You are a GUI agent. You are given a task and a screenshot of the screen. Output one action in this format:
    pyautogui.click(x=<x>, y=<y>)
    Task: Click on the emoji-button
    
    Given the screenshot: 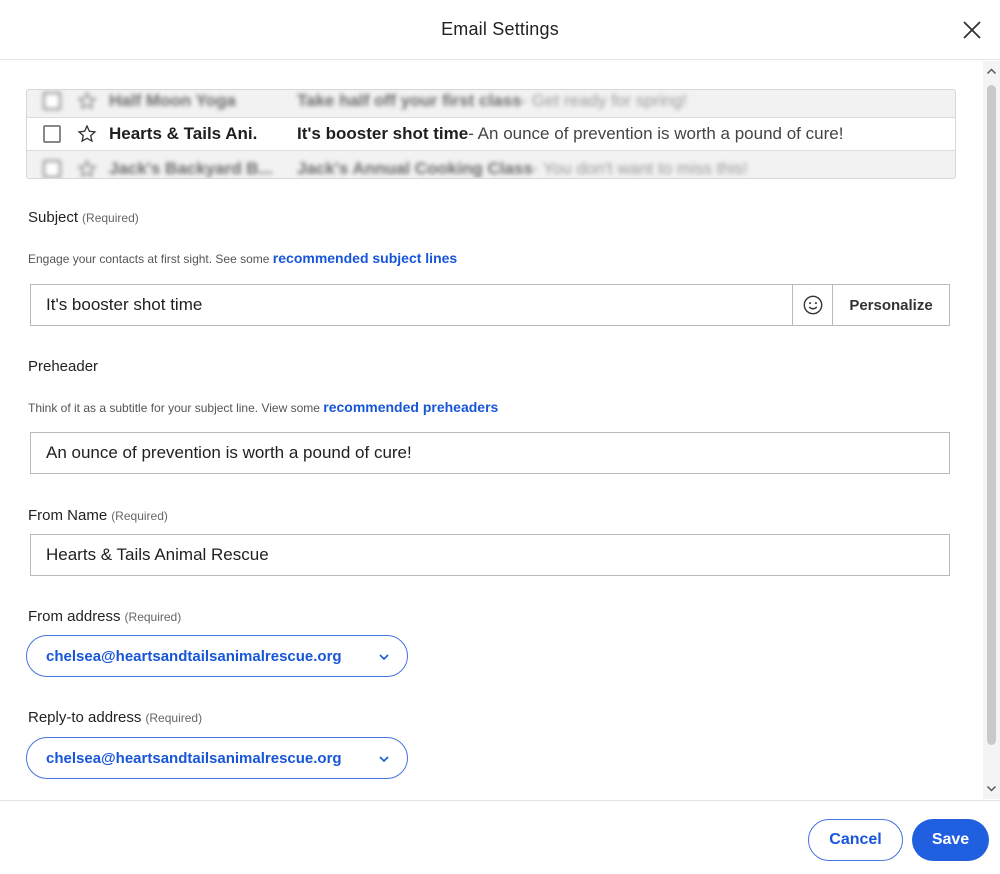 What is the action you would take?
    pyautogui.click(x=812, y=305)
    